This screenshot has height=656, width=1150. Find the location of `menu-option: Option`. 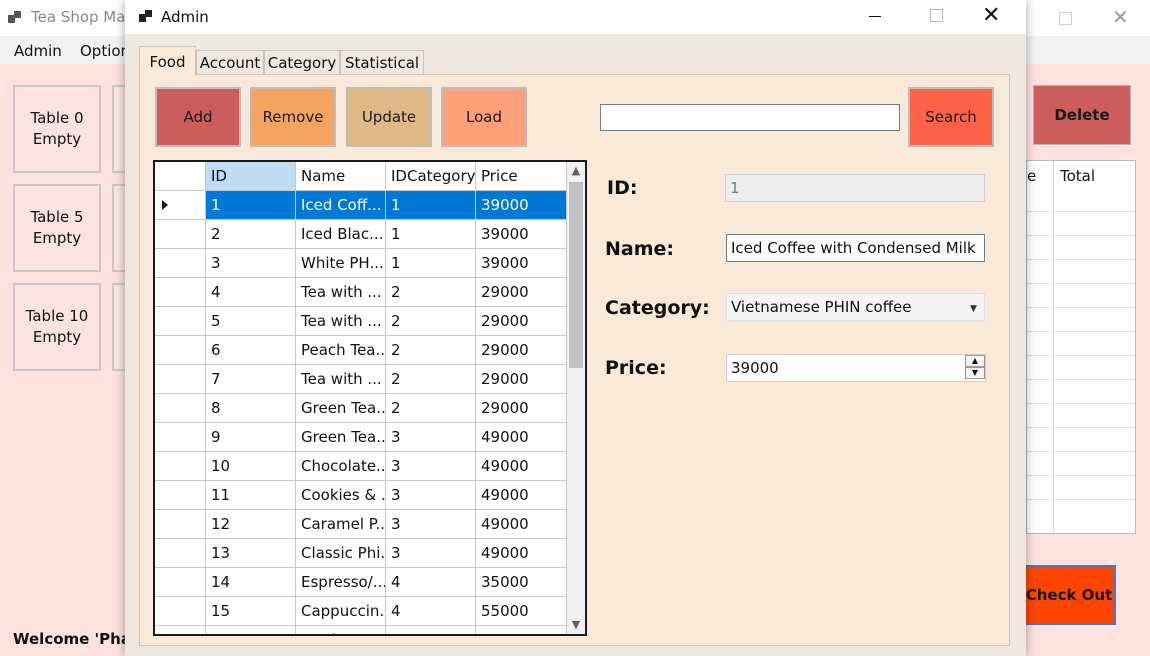

menu-option: Option is located at coordinates (105, 51).